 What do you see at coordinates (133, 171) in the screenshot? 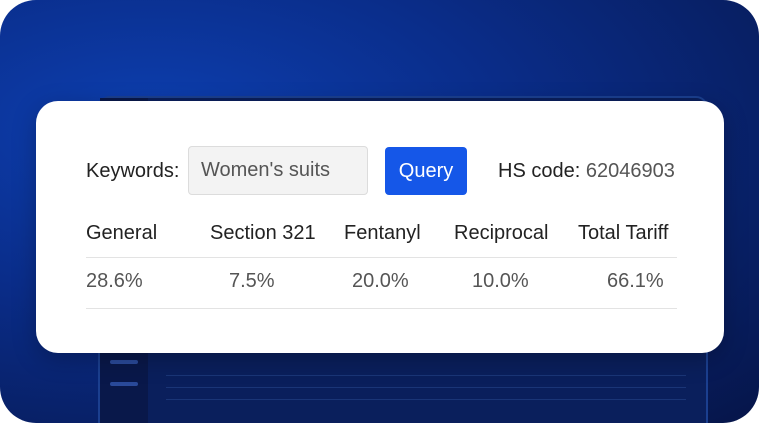
I see `keywords-label: Keywords:` at bounding box center [133, 171].